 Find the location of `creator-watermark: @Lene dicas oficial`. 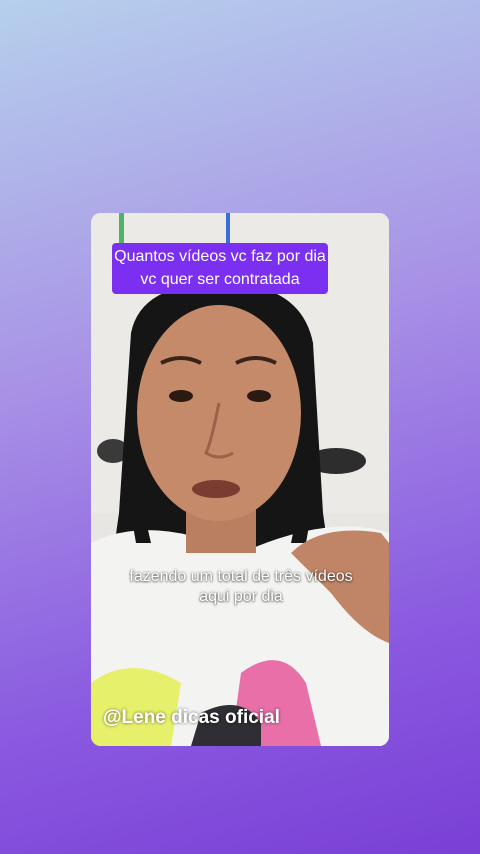

creator-watermark: @Lene dicas oficial is located at coordinates (191, 717).